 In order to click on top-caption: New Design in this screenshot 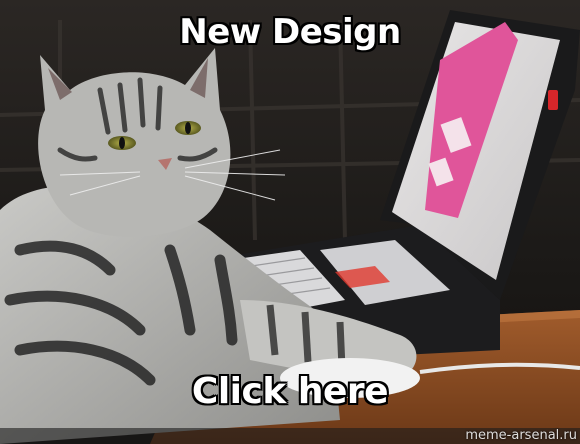, I will do `click(290, 32)`.